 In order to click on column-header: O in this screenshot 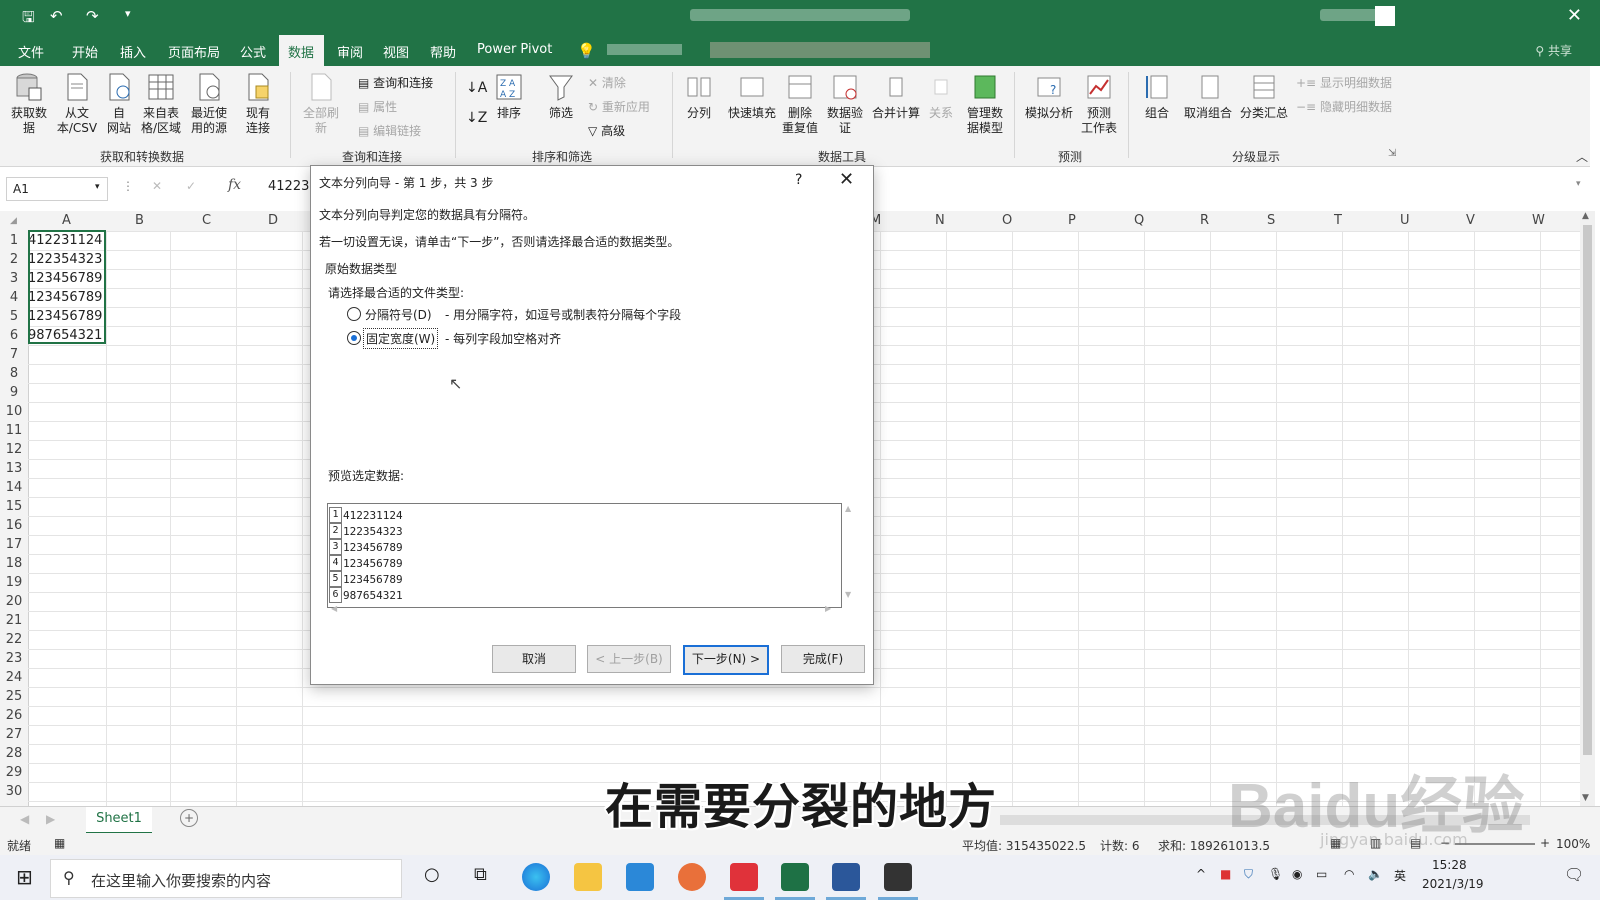, I will do `click(1007, 220)`.